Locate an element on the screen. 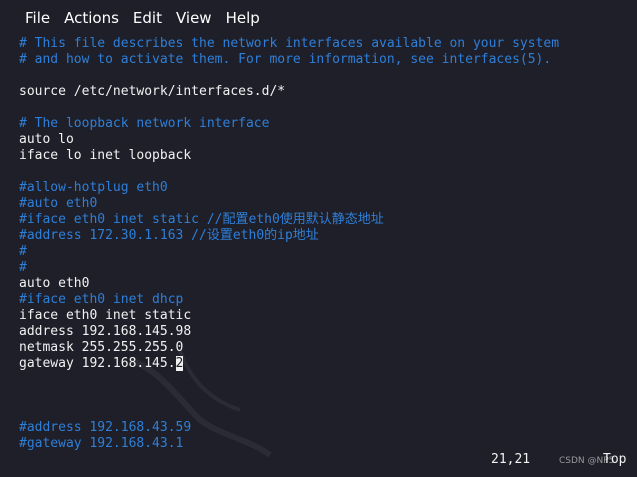  menu-actions: Actions is located at coordinates (91, 18).